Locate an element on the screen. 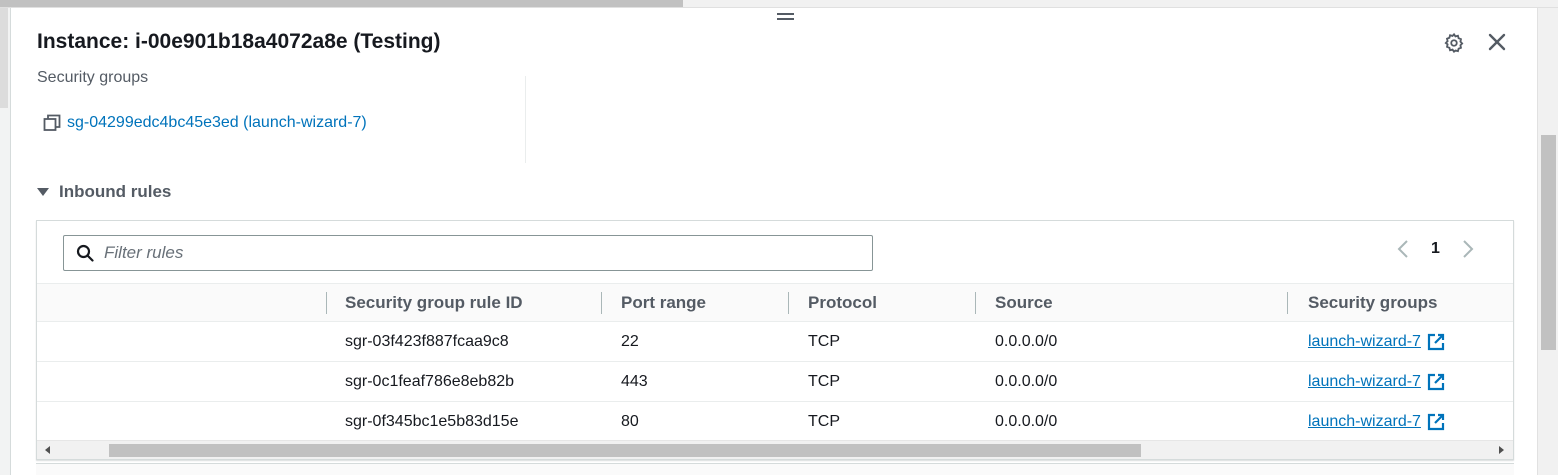 The width and height of the screenshot is (1558, 475). rule-id-cell: sgr-0f345bc1e5b83d15e is located at coordinates (432, 421).